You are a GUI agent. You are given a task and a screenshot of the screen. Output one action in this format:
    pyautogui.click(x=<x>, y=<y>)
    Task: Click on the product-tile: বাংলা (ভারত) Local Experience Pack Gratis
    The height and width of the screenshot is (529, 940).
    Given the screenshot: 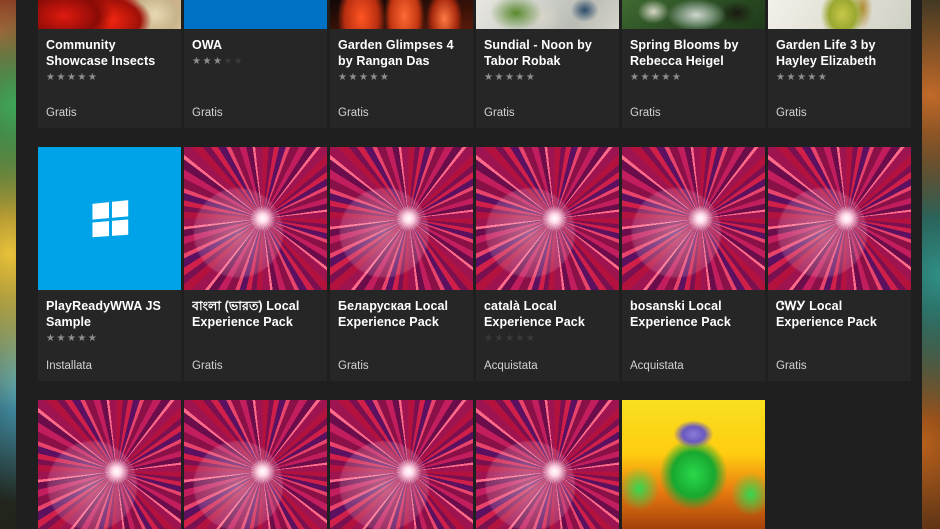 What is the action you would take?
    pyautogui.click(x=255, y=264)
    